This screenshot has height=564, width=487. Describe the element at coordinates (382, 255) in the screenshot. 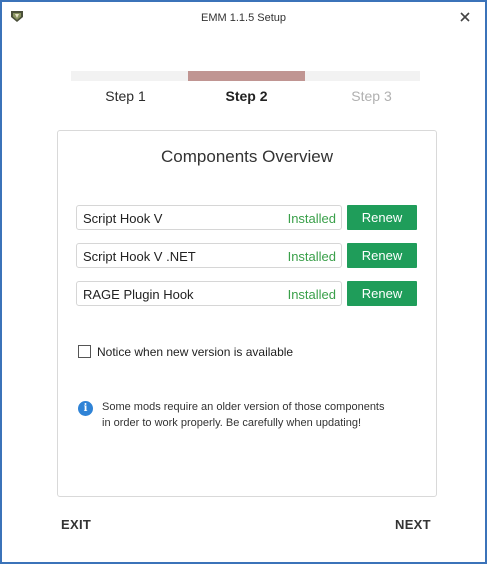

I see `renew-script-hook-v-net-button: Renew` at that location.